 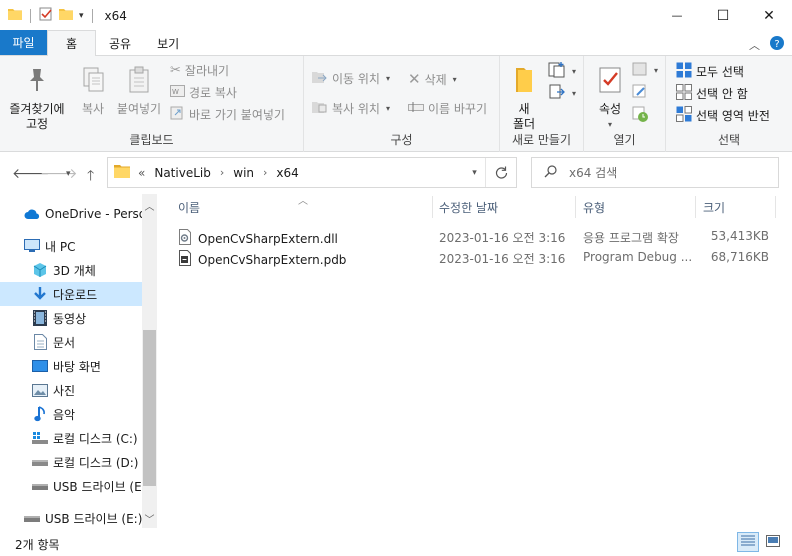 I want to click on delete-button: ✕ 삭제 ▾, so click(x=432, y=79).